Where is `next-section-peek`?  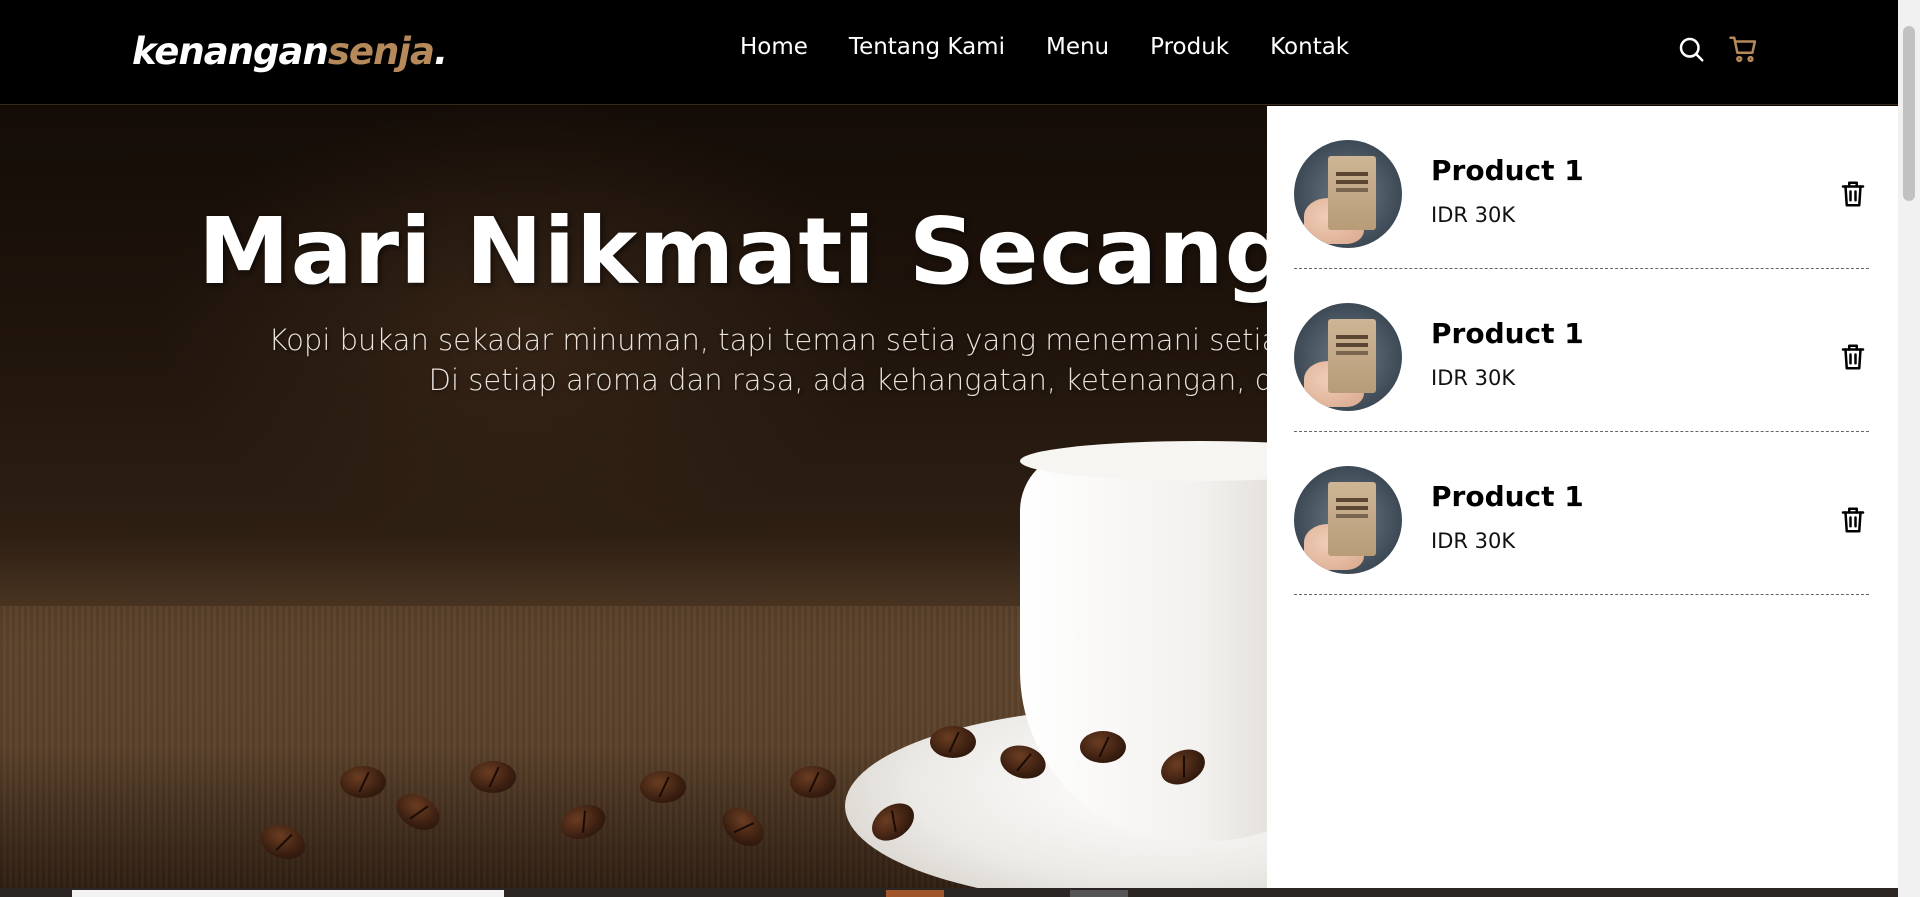
next-section-peek is located at coordinates (949, 892).